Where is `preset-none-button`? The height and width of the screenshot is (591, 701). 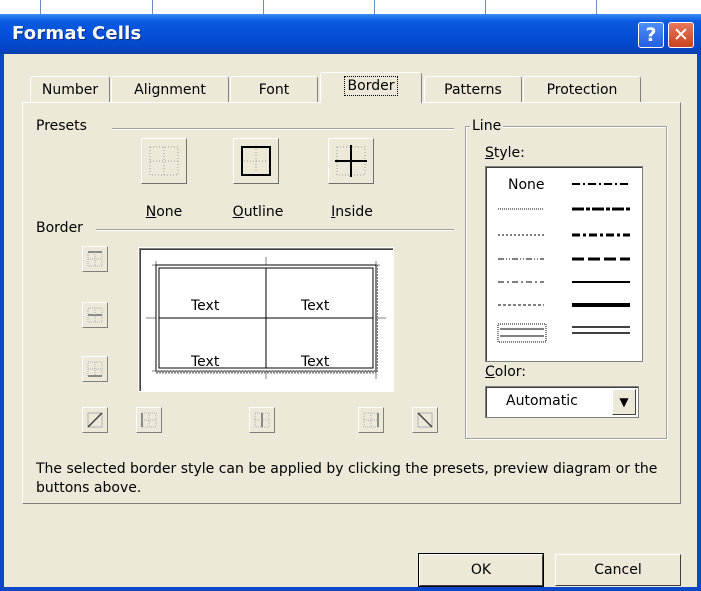
preset-none-button is located at coordinates (164, 161).